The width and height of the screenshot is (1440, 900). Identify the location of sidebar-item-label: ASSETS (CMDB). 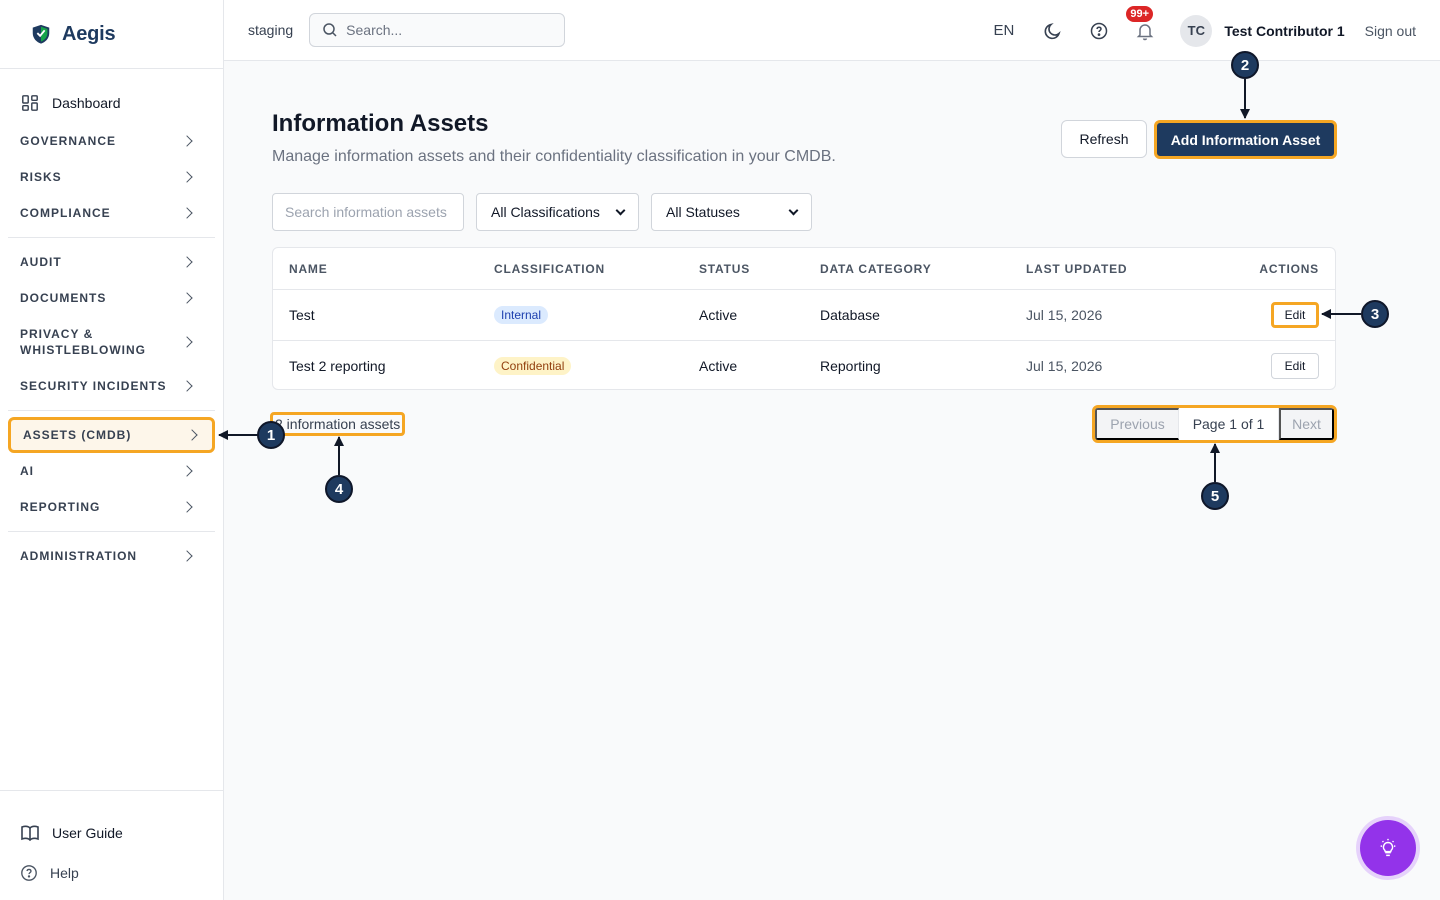
(77, 435).